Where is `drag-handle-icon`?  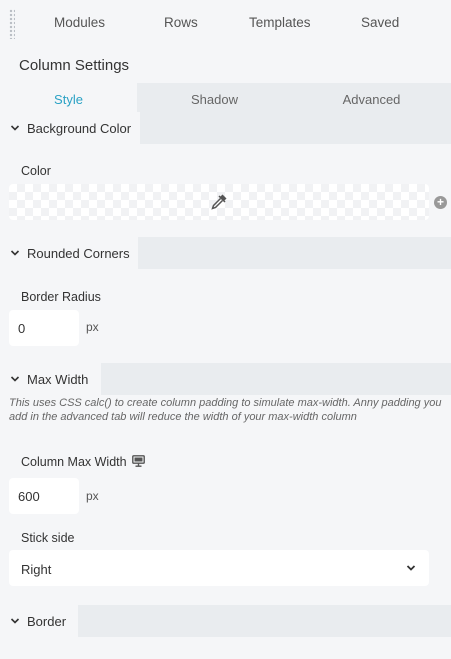
drag-handle-icon is located at coordinates (12, 24).